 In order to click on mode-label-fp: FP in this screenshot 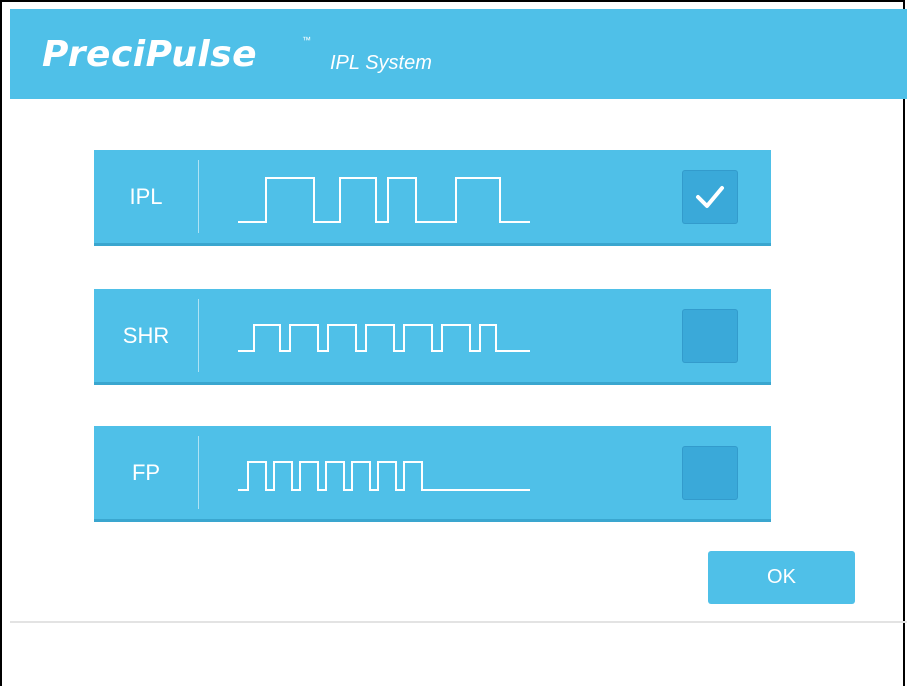, I will do `click(146, 472)`.